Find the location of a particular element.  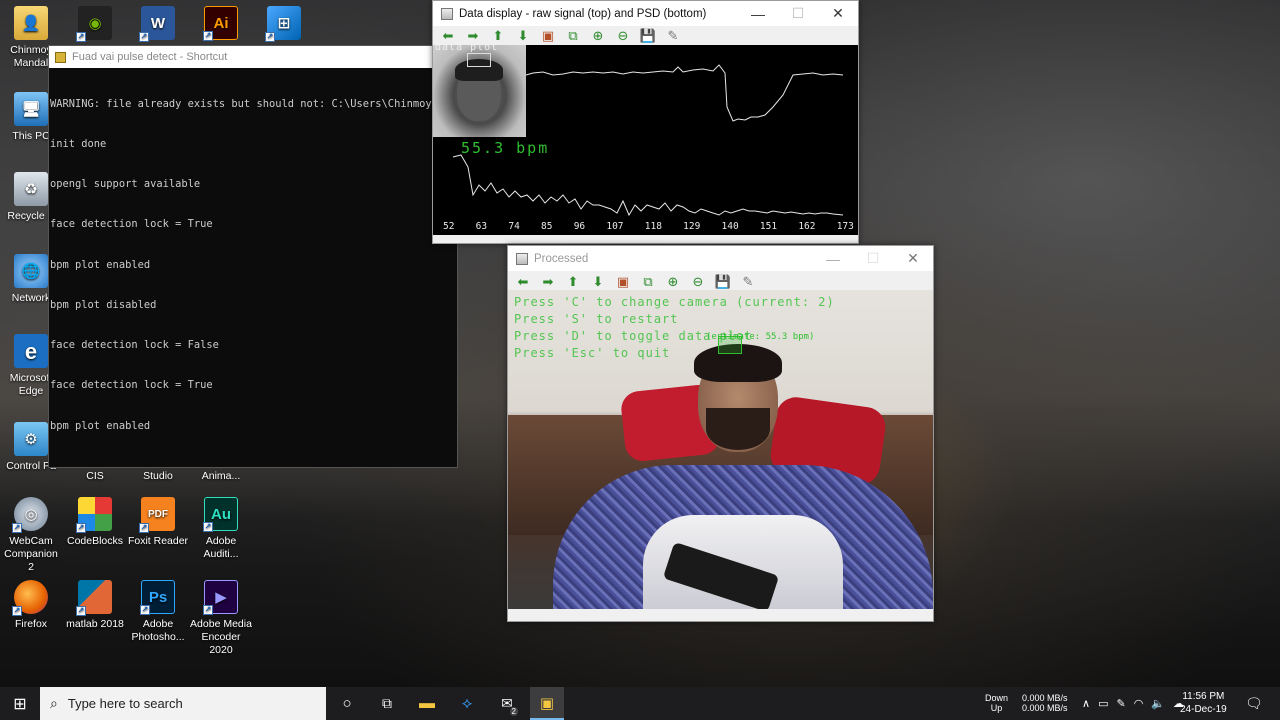

x-tick: 151 is located at coordinates (768, 226).